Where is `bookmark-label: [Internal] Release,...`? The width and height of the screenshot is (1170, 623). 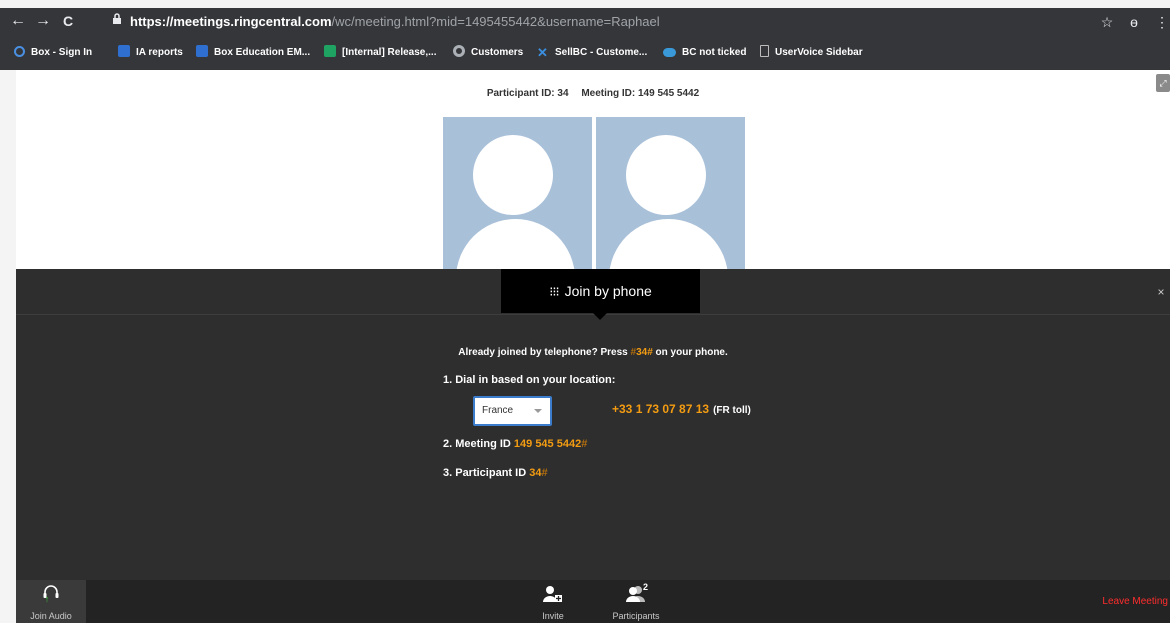 bookmark-label: [Internal] Release,... is located at coordinates (389, 52).